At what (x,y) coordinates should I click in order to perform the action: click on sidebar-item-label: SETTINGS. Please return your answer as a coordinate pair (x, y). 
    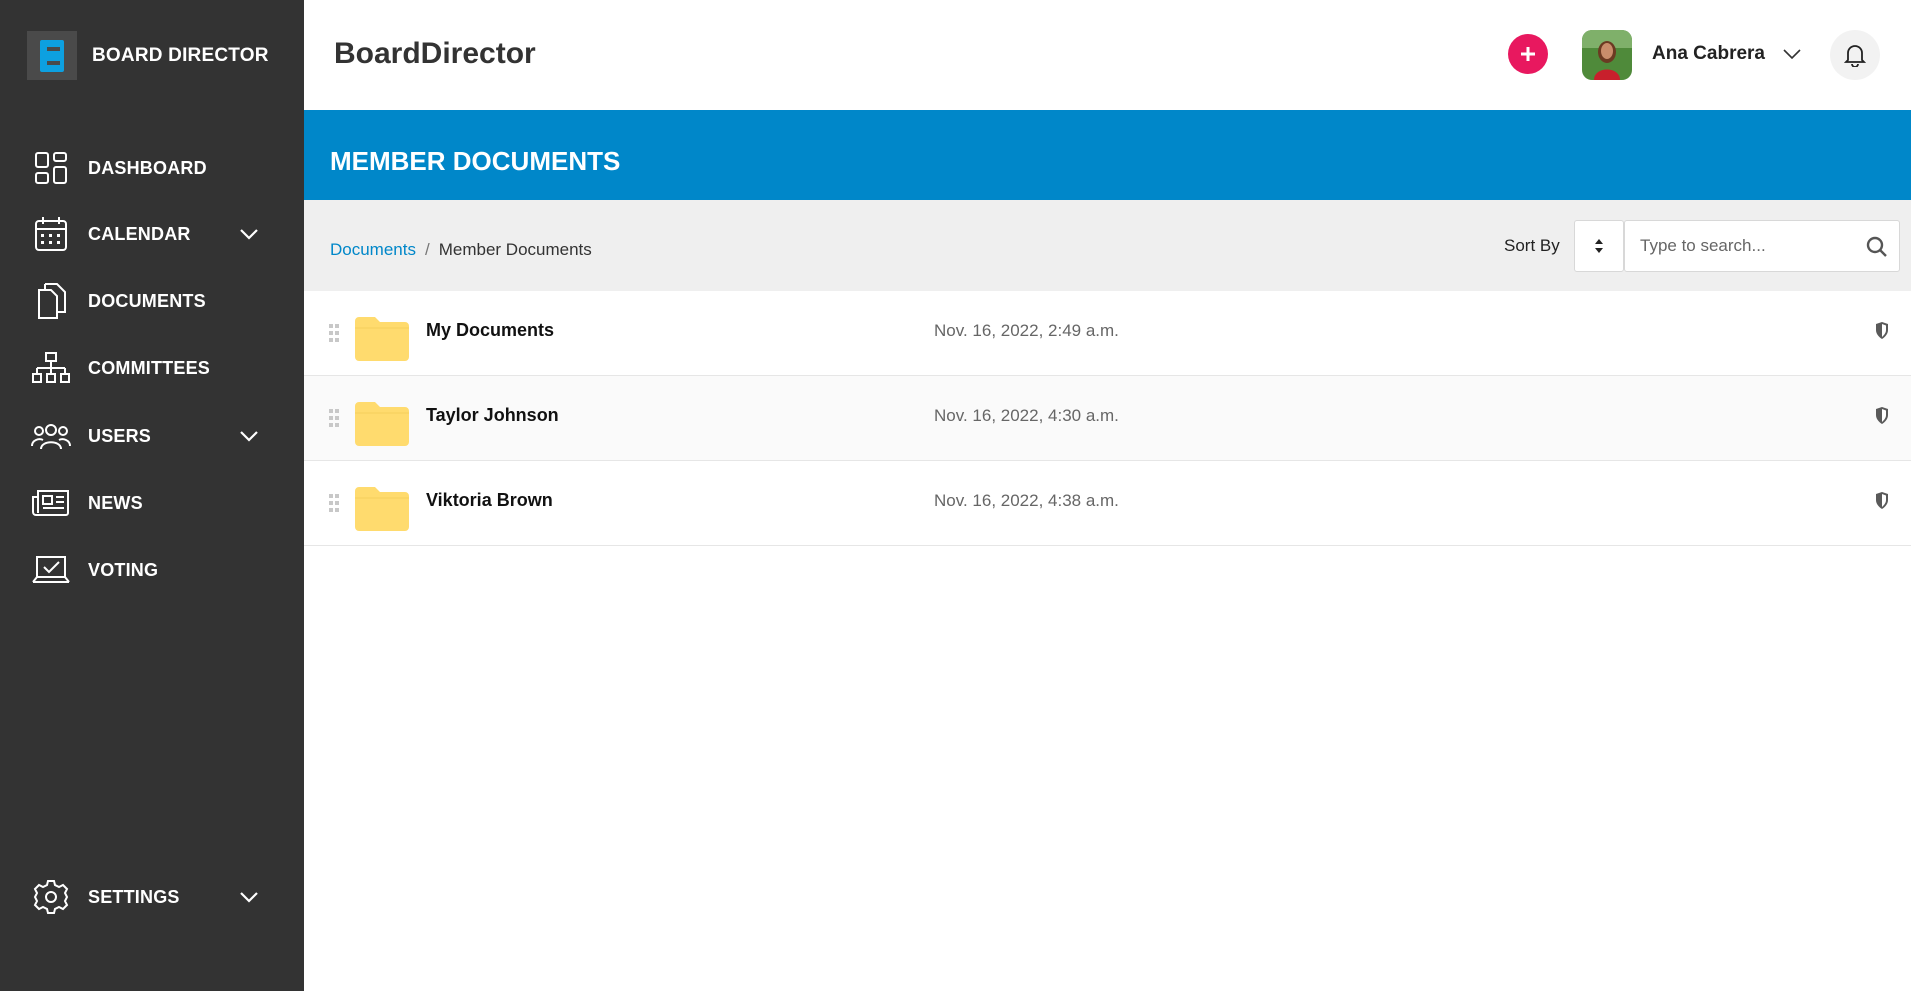
    Looking at the image, I should click on (134, 896).